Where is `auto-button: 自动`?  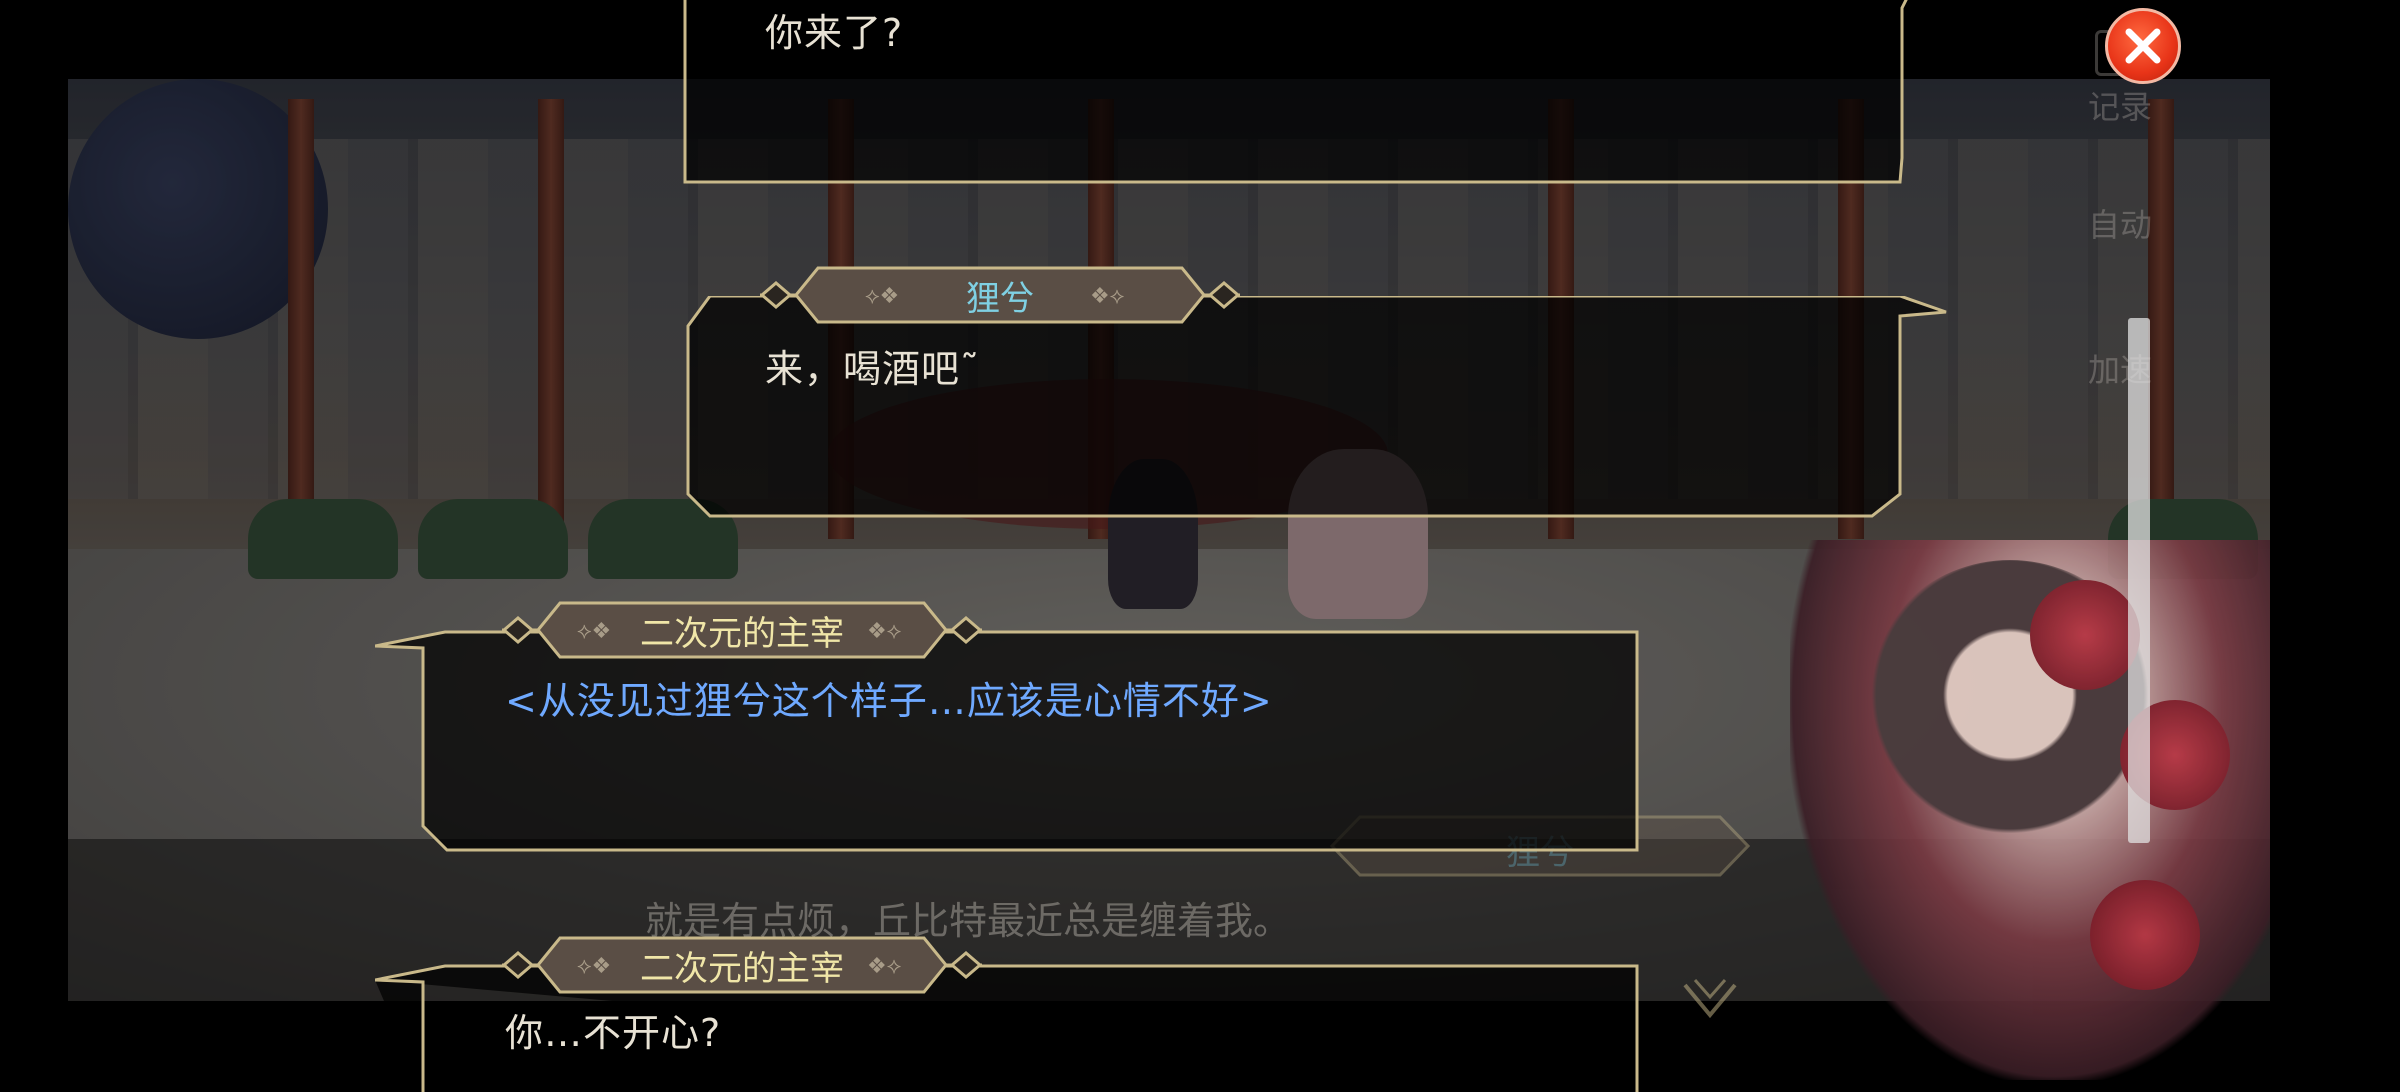
auto-button: 自动 is located at coordinates (2120, 223).